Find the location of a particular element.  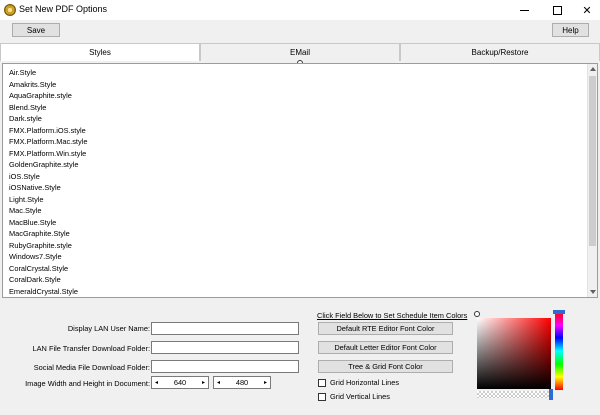

list-item: AquaGraphite.style is located at coordinates (294, 96).